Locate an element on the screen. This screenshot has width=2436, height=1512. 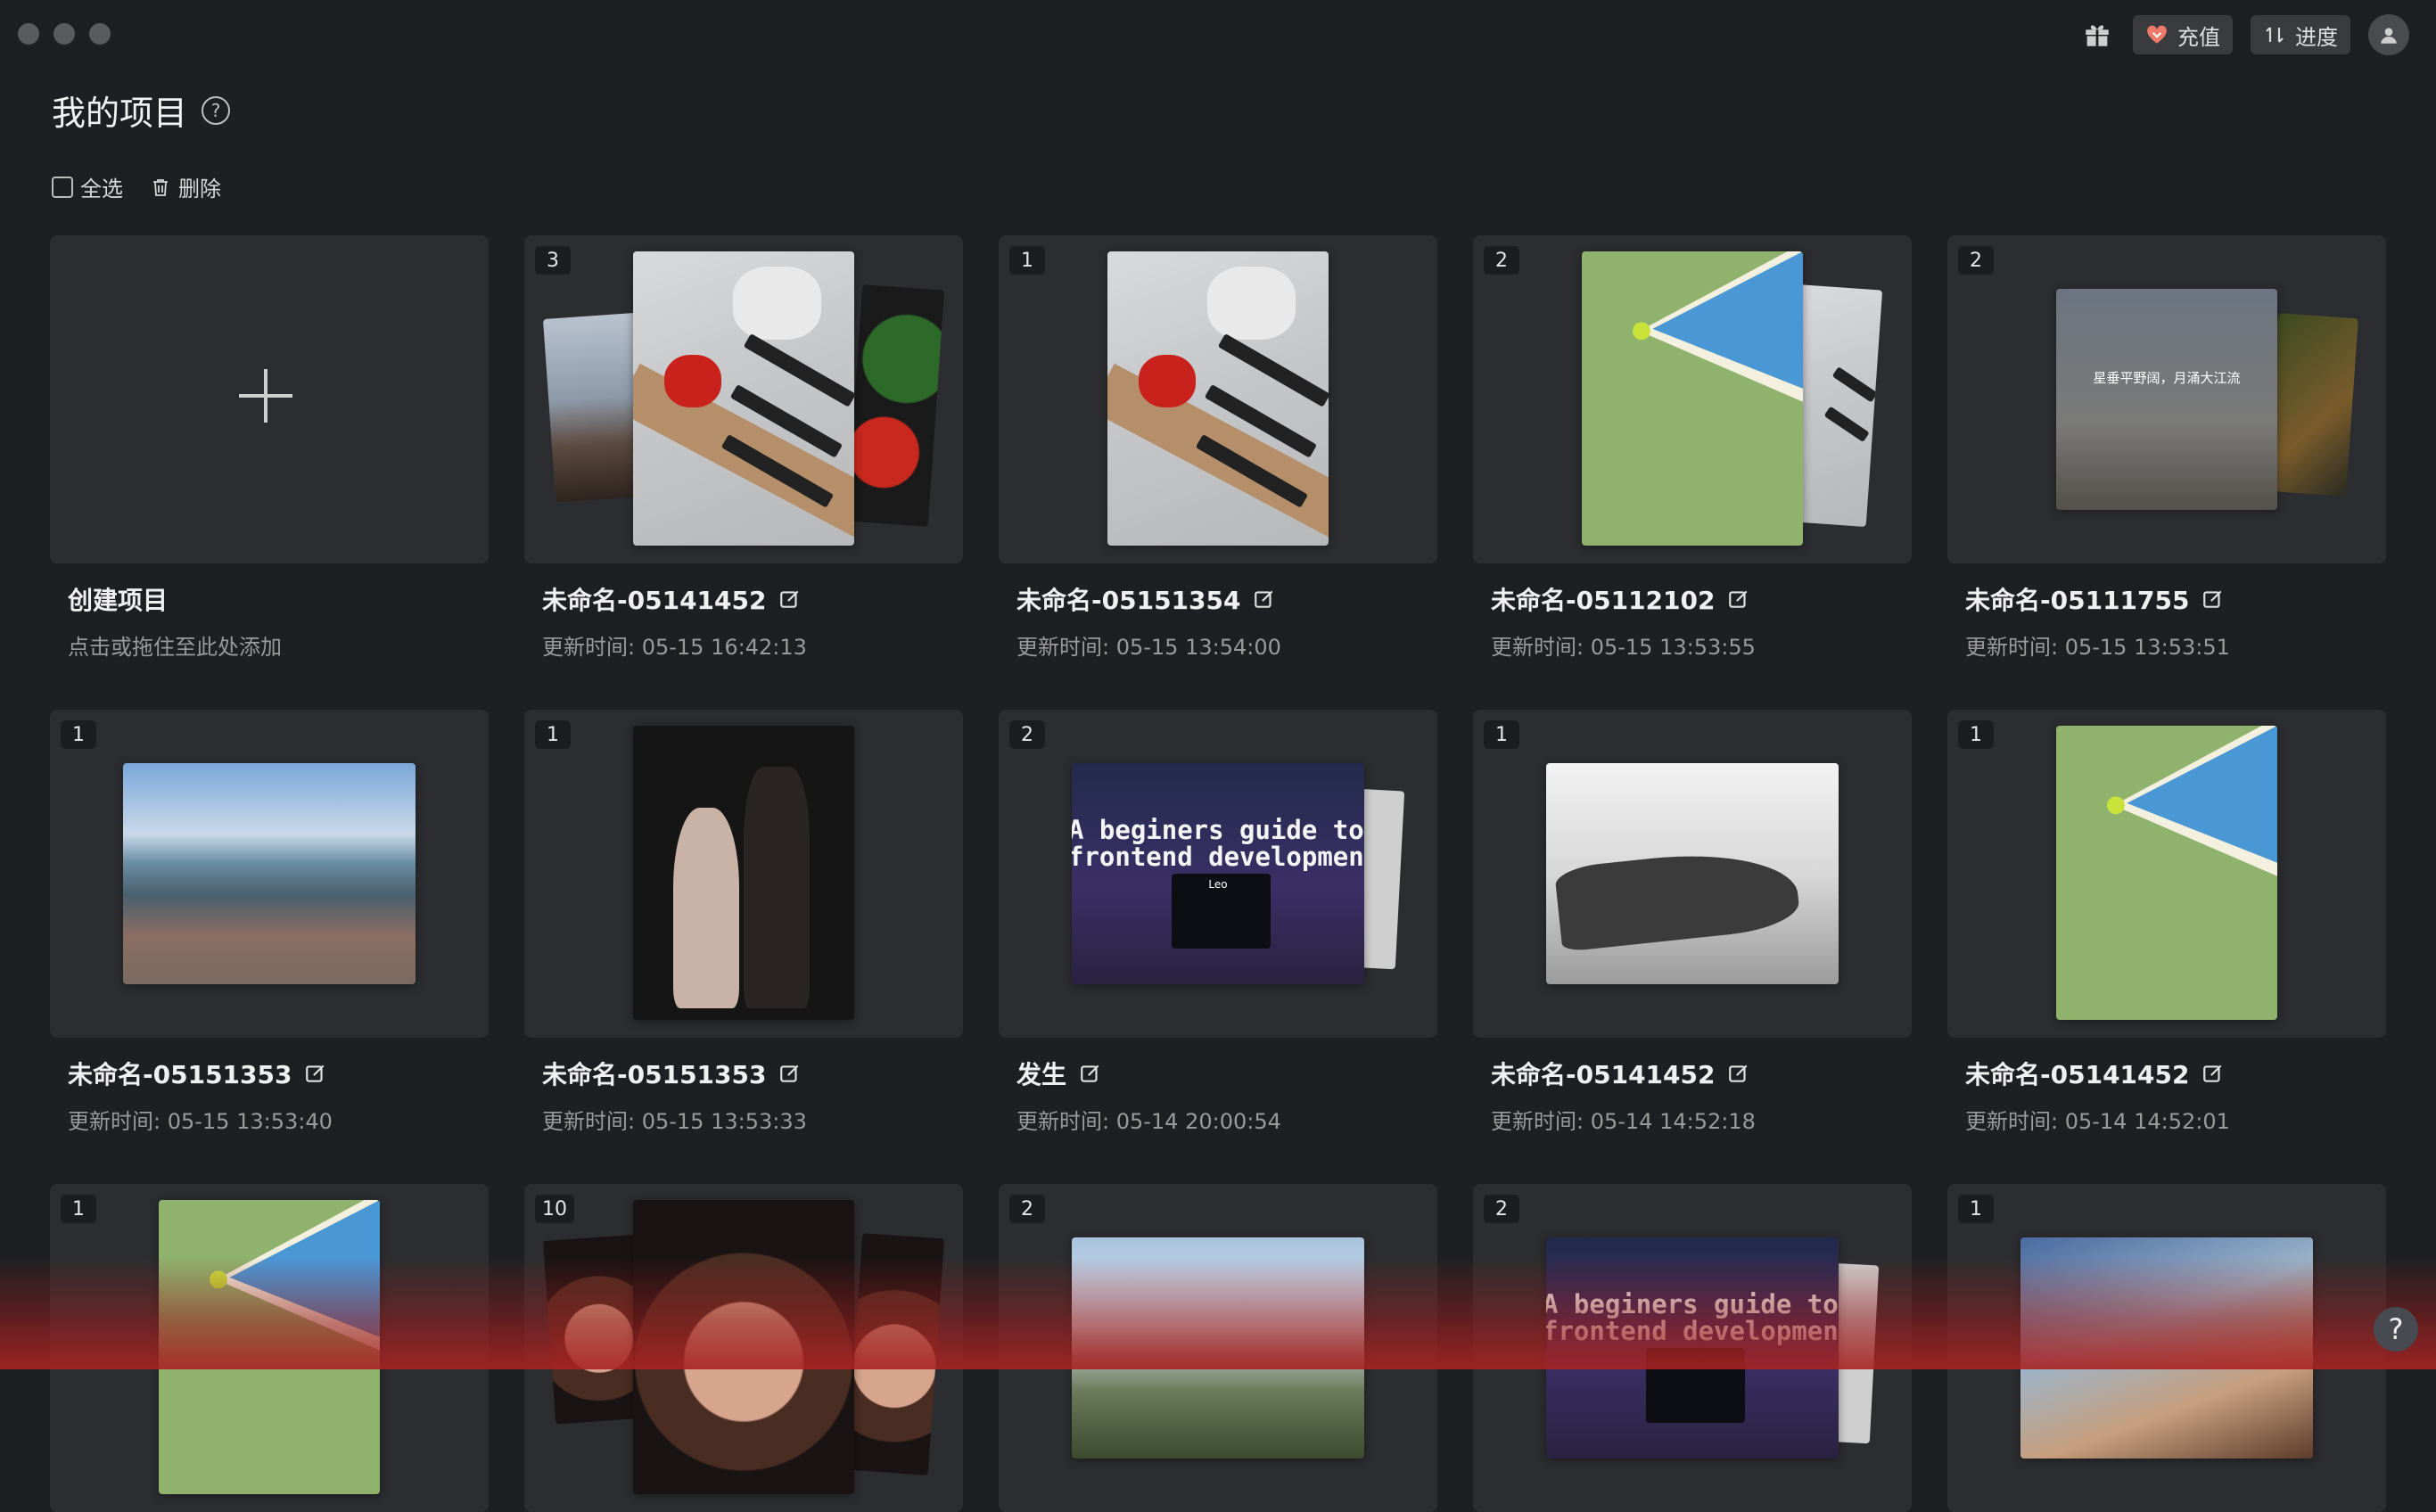
user-avatar-button is located at coordinates (2389, 34).